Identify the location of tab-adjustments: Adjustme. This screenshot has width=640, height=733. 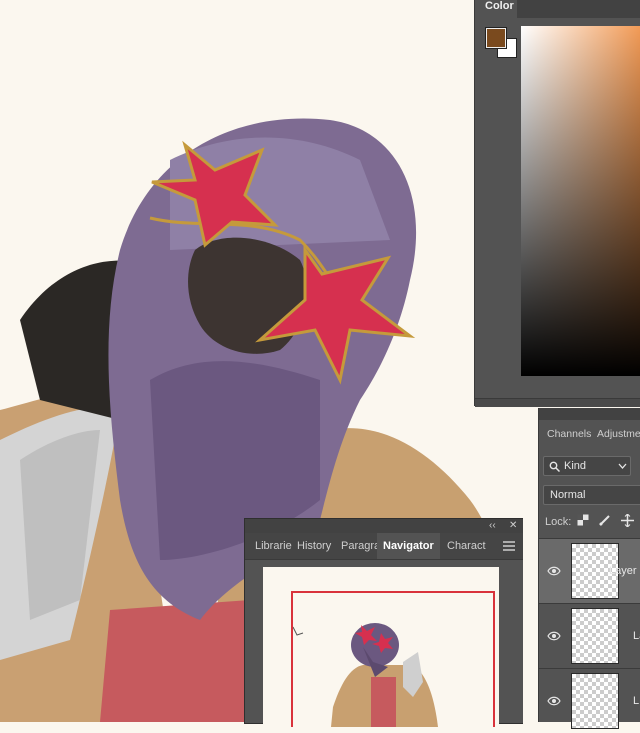
(618, 434).